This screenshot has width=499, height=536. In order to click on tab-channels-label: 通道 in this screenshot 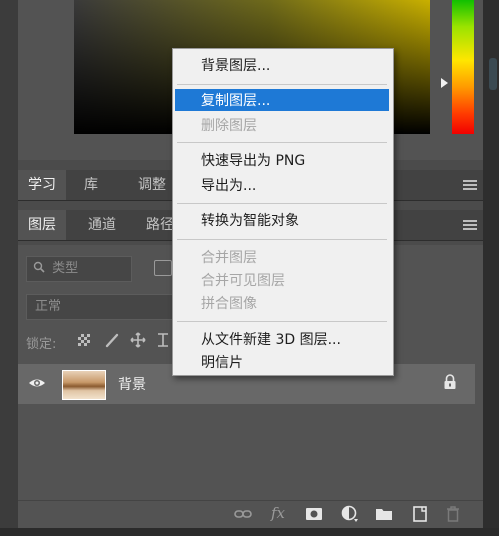, I will do `click(102, 225)`.